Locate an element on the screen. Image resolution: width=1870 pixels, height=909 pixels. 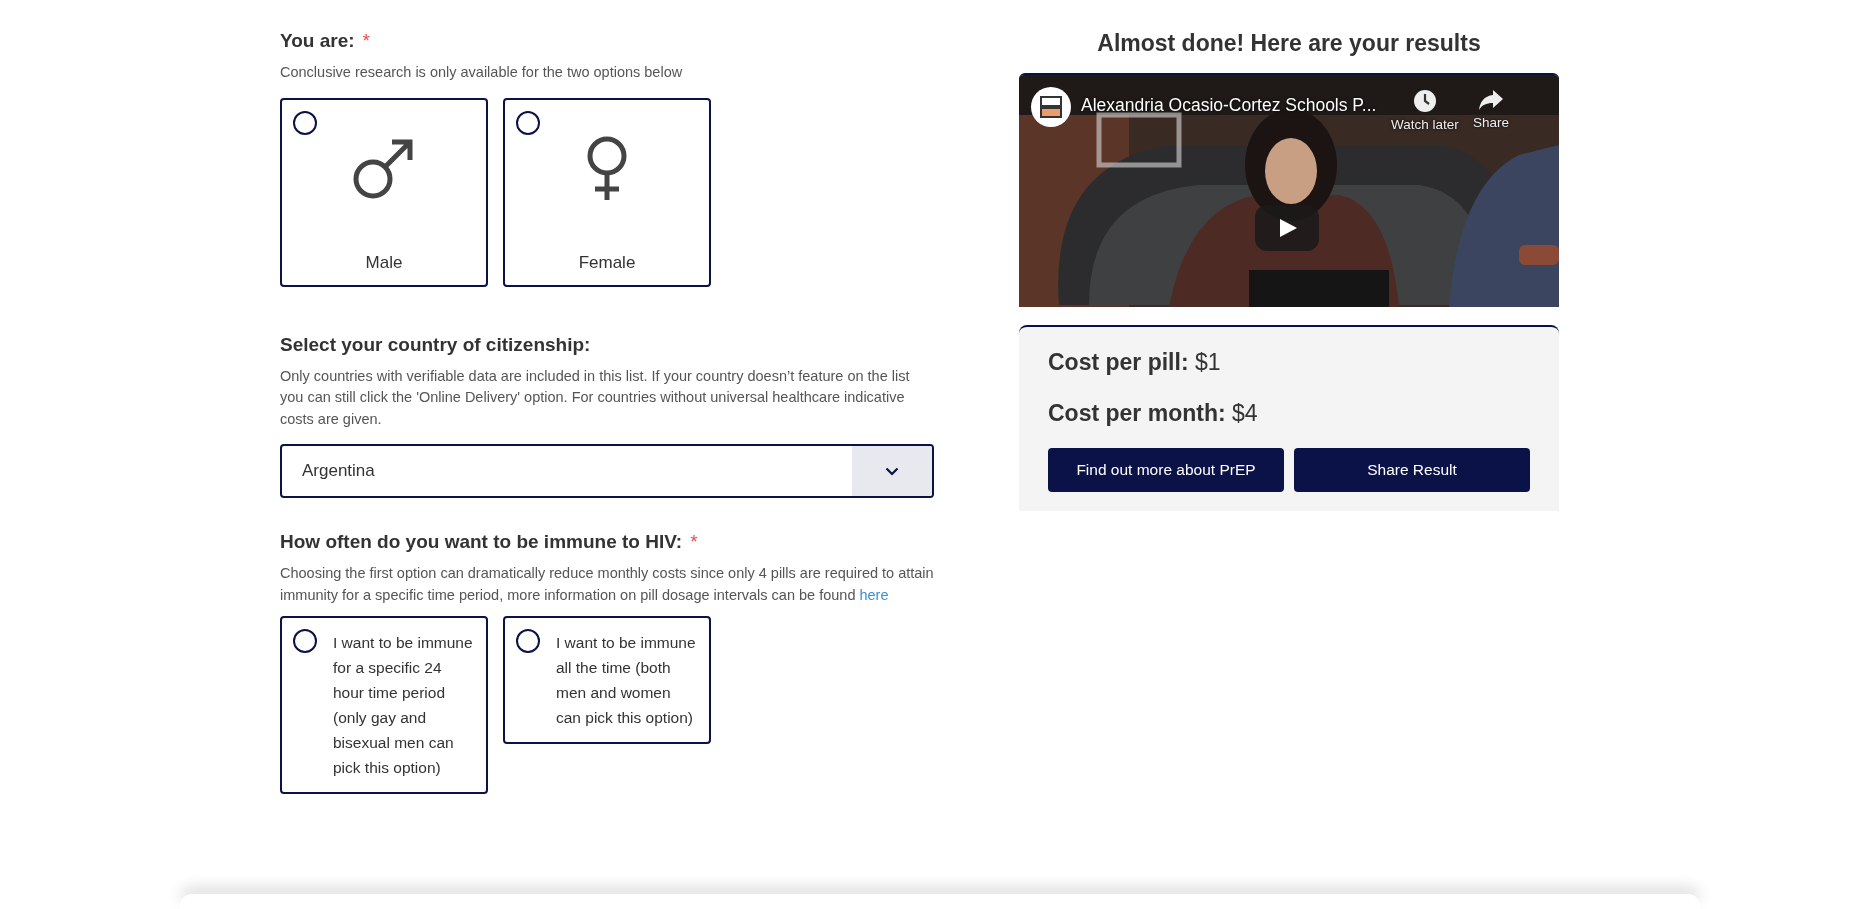
question-hint: Choosing the first option can dramatically reduce monthly costs since only 4 pills are required to attain immunity for a specific time period, more information on pill dosage intervals can be found here is located at coordinates (607, 584).